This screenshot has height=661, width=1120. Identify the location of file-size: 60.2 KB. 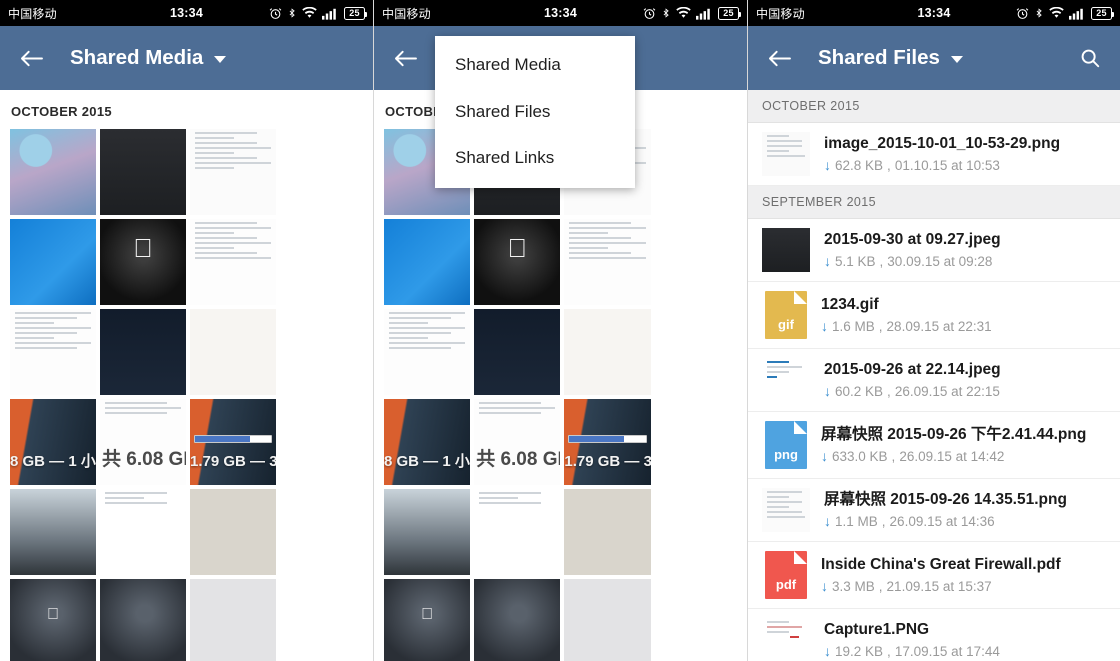
(859, 391).